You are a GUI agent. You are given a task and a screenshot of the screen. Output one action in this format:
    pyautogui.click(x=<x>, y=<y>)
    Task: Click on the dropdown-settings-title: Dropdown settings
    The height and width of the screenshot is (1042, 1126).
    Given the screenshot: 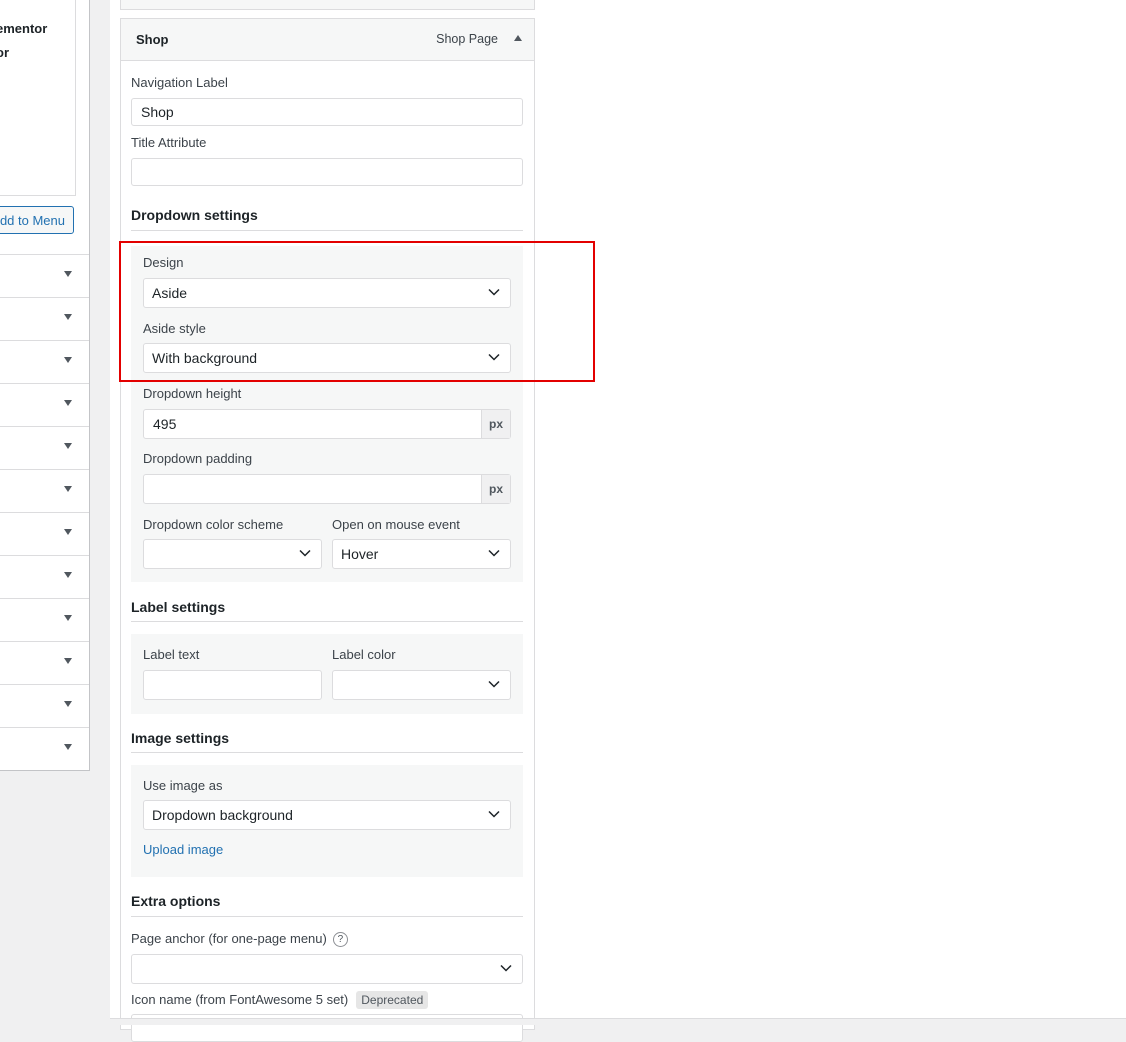 What is the action you would take?
    pyautogui.click(x=194, y=215)
    